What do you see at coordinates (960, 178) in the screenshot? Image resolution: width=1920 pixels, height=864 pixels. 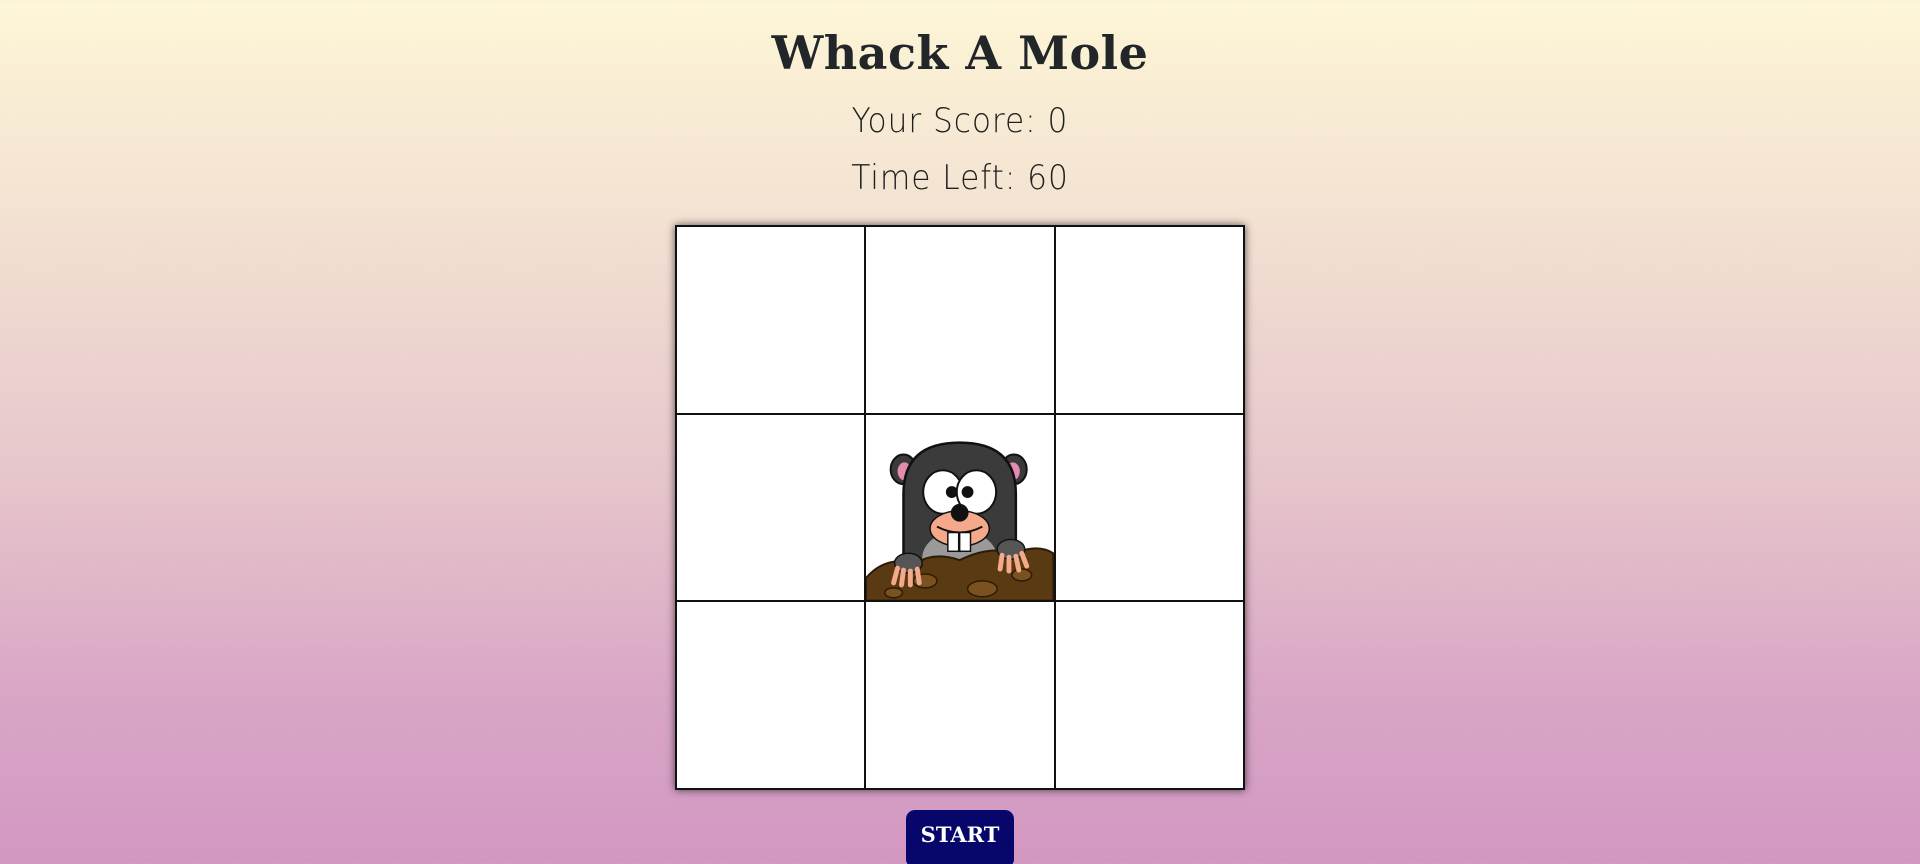 I see `time-left-display: Time Left: 60` at bounding box center [960, 178].